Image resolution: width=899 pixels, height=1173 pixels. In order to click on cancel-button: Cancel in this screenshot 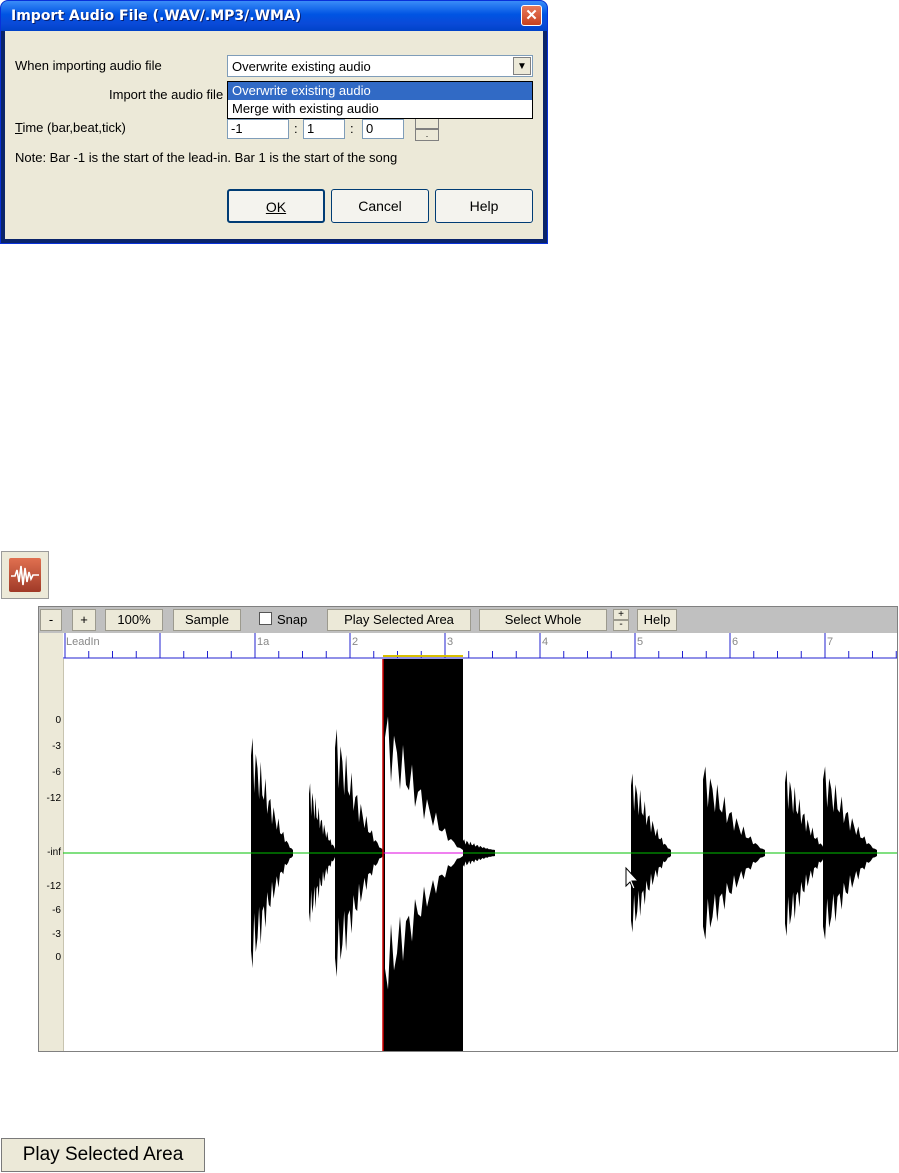, I will do `click(380, 206)`.